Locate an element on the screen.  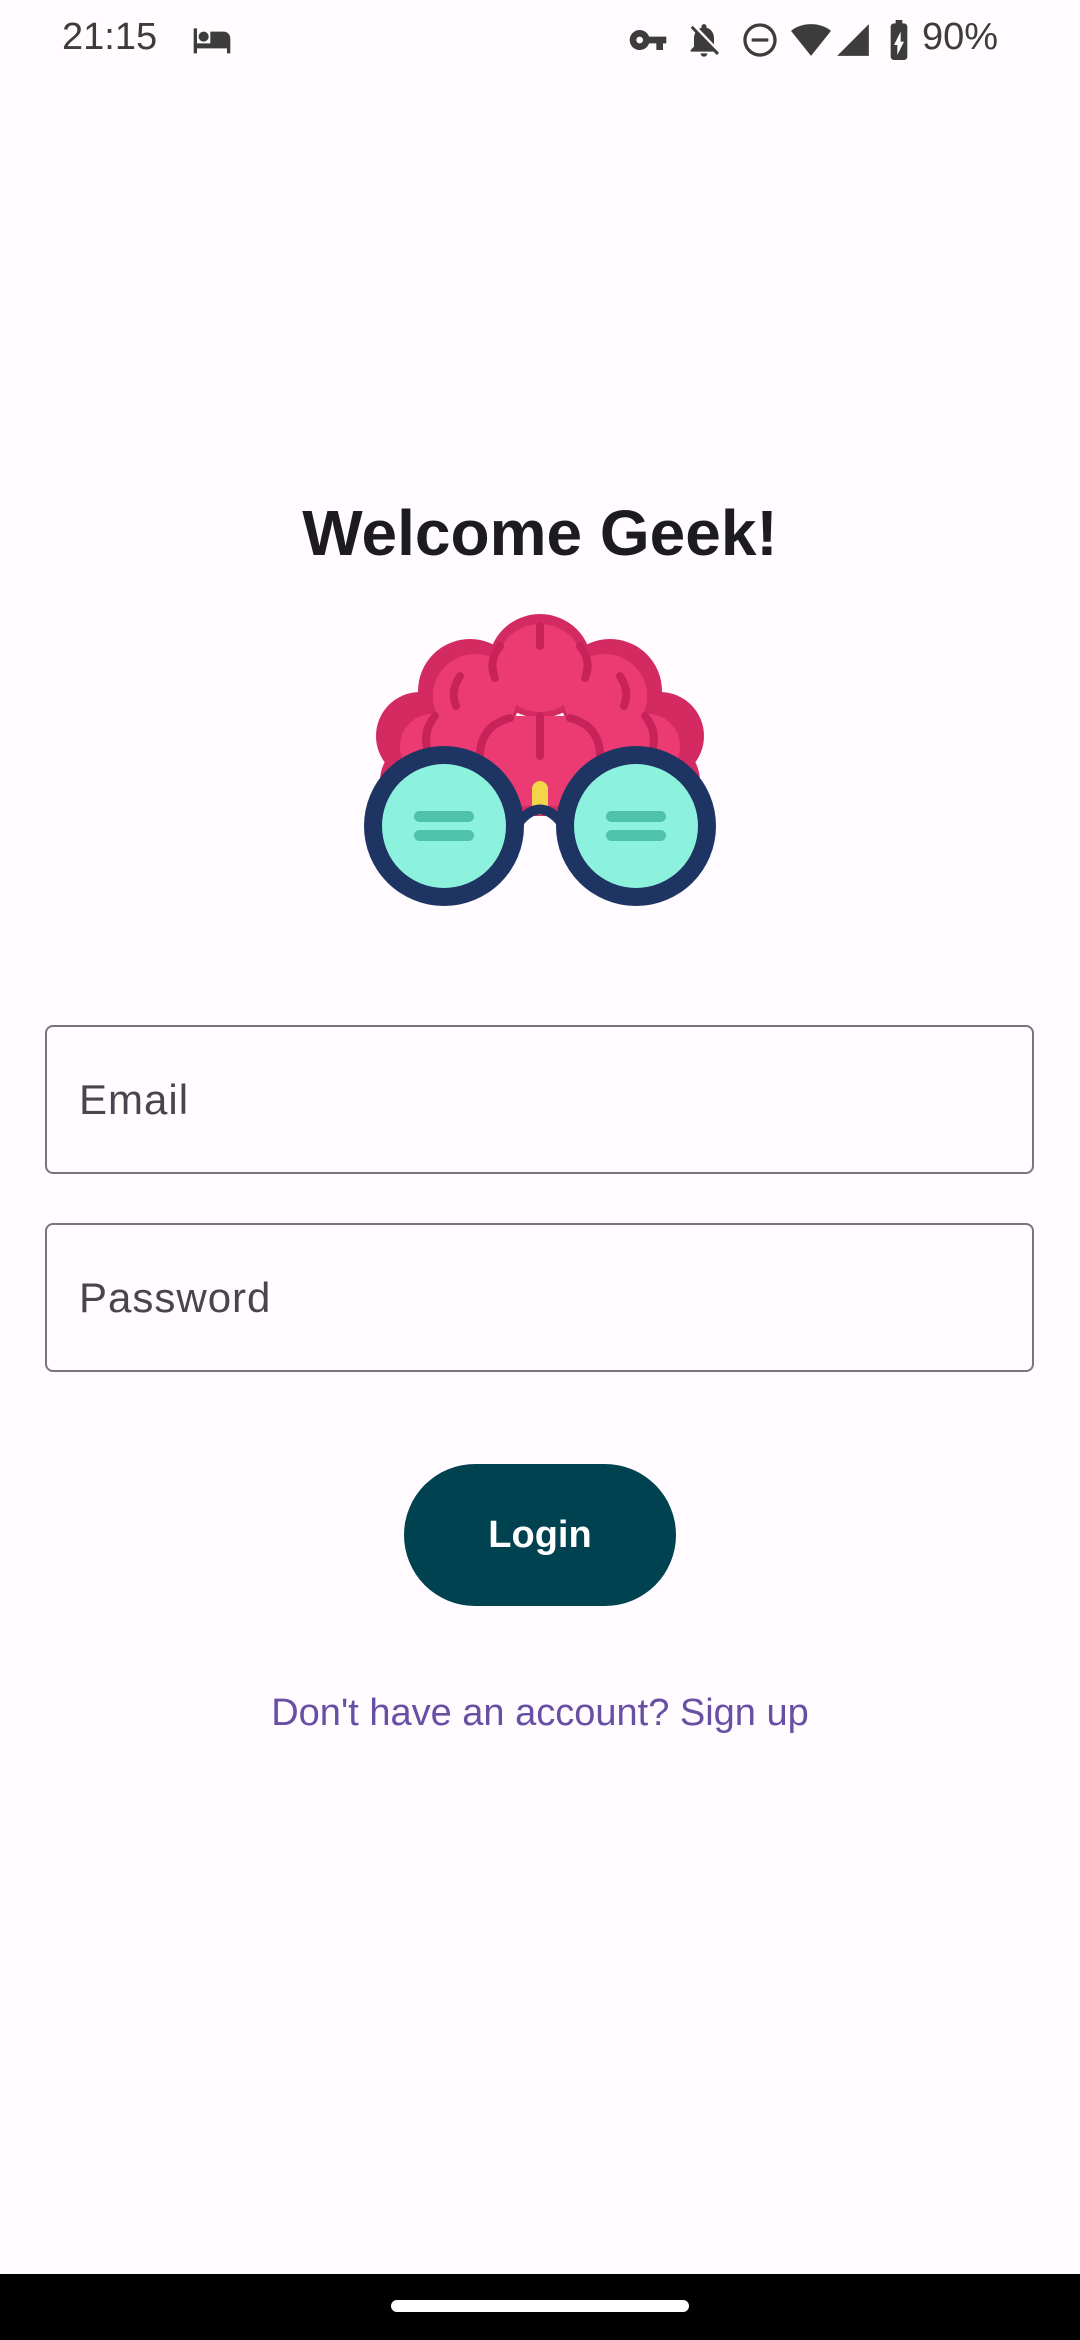
password-field-label: Password is located at coordinates (175, 1297).